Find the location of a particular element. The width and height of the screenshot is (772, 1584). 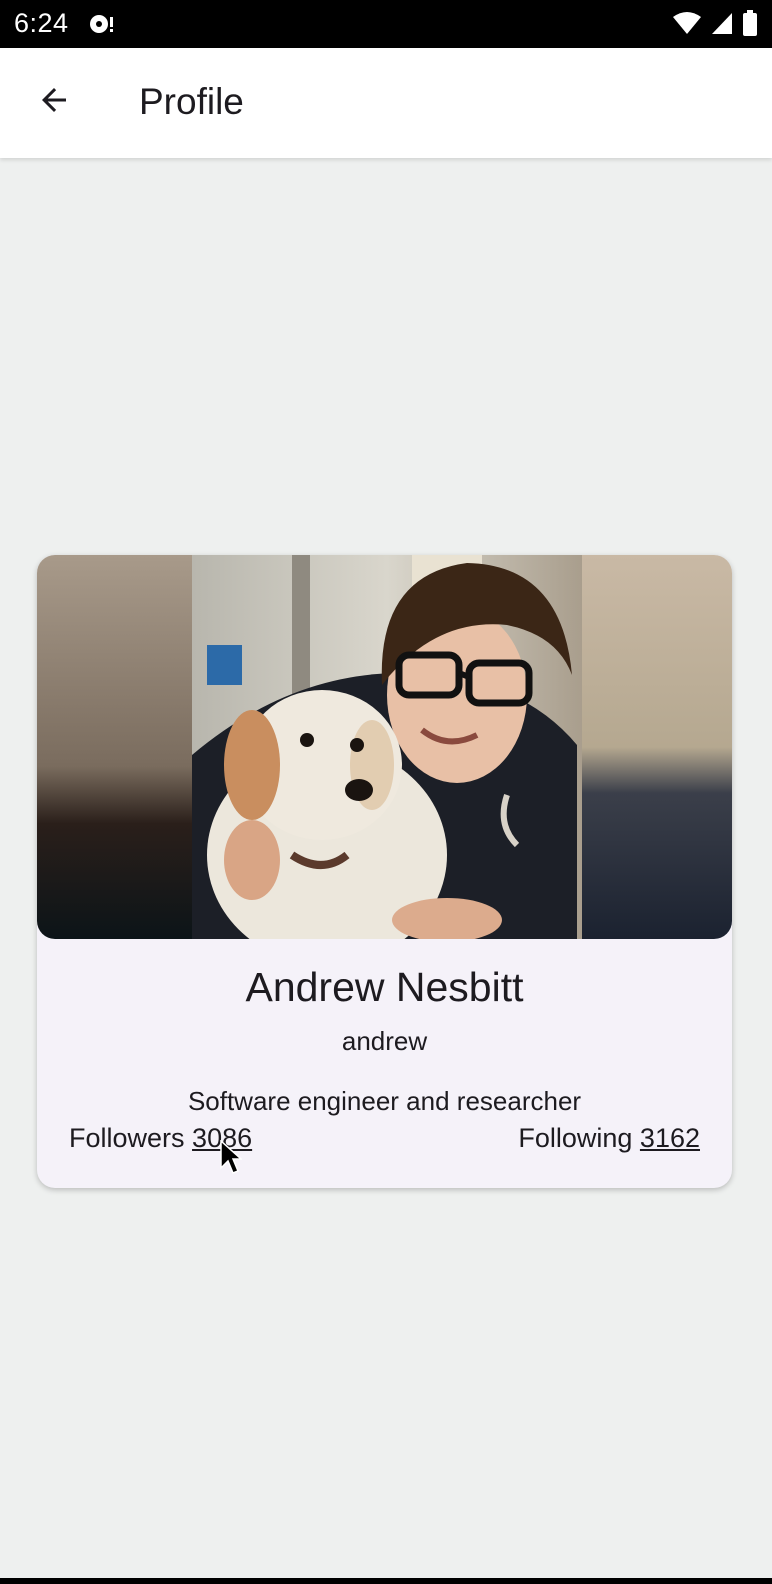

profile-username: andrew is located at coordinates (384, 1041).